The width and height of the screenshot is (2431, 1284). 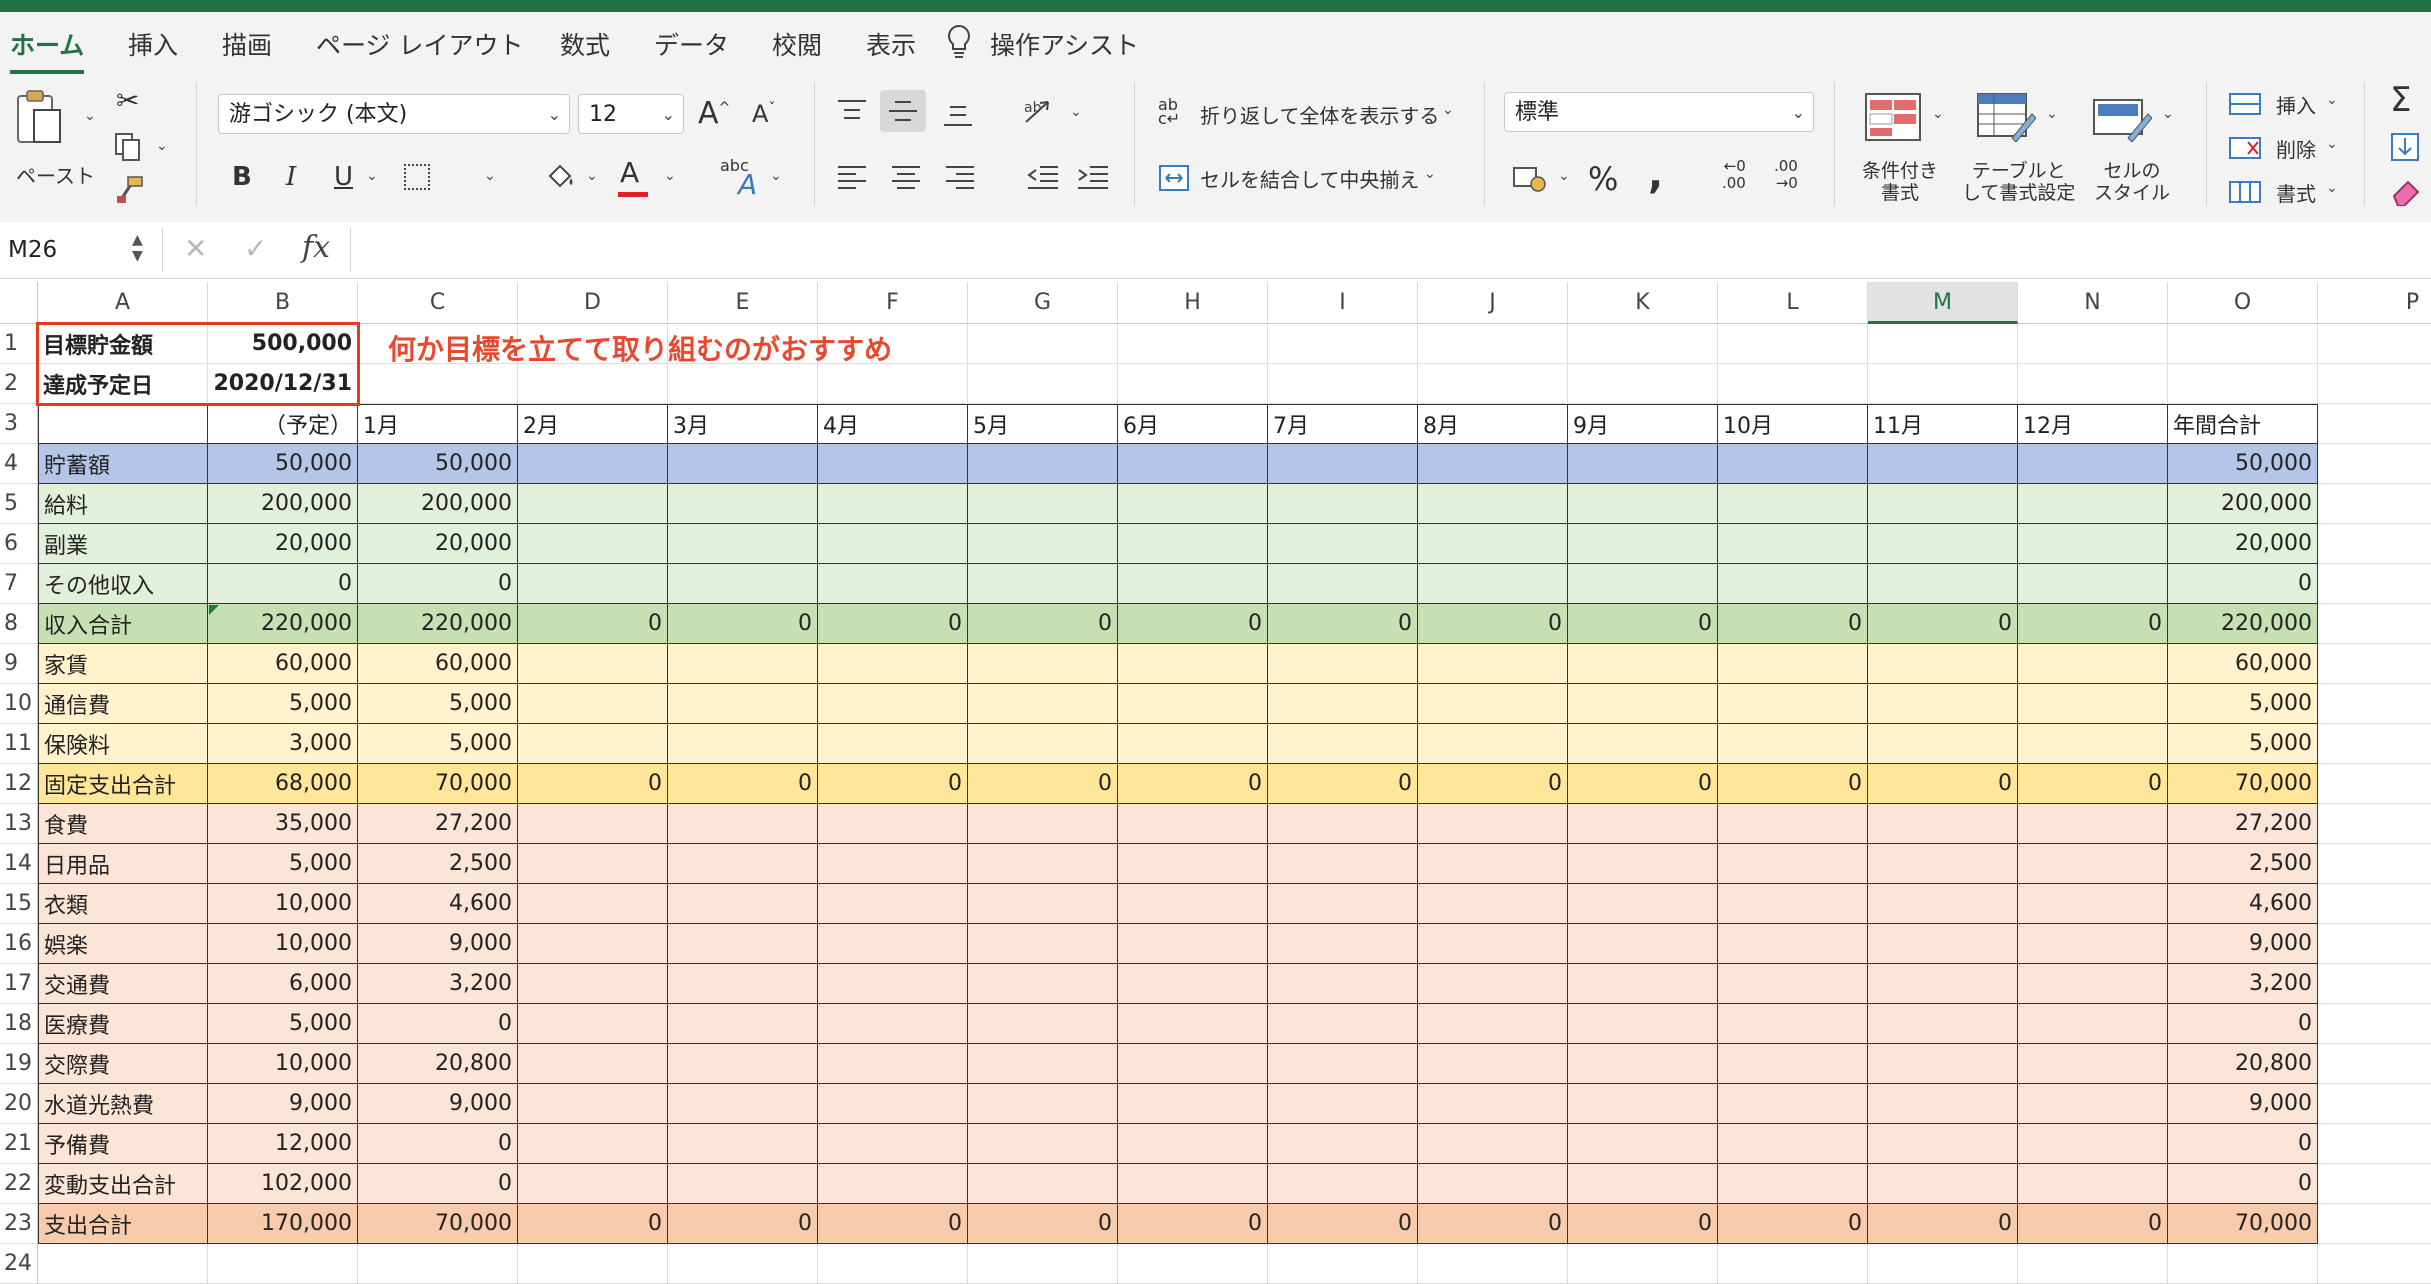 I want to click on cell-i23: 0, so click(x=1343, y=1224).